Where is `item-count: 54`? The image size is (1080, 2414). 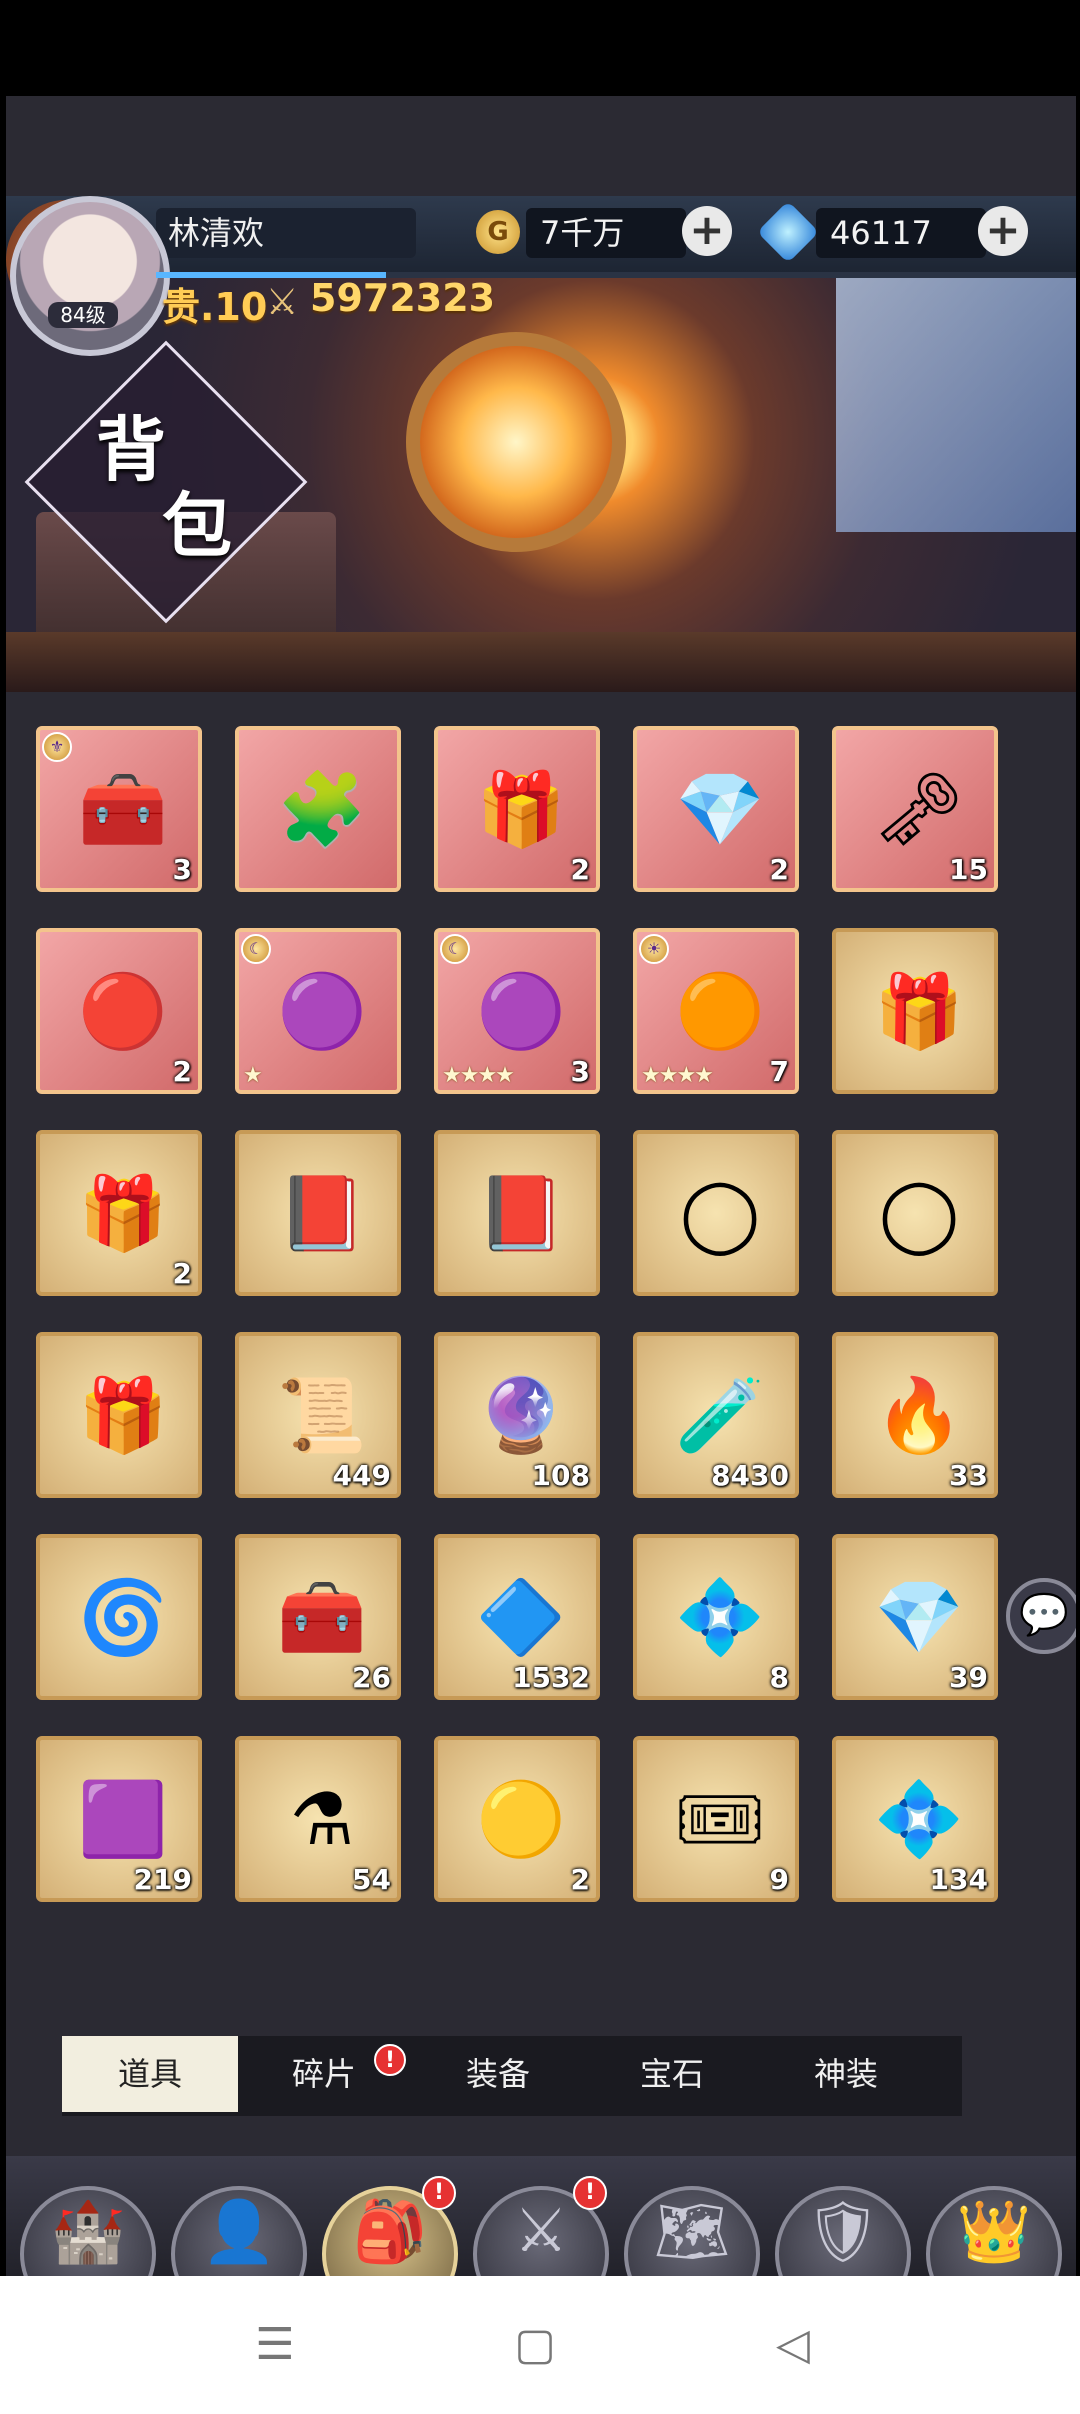
item-count: 54 is located at coordinates (371, 1879).